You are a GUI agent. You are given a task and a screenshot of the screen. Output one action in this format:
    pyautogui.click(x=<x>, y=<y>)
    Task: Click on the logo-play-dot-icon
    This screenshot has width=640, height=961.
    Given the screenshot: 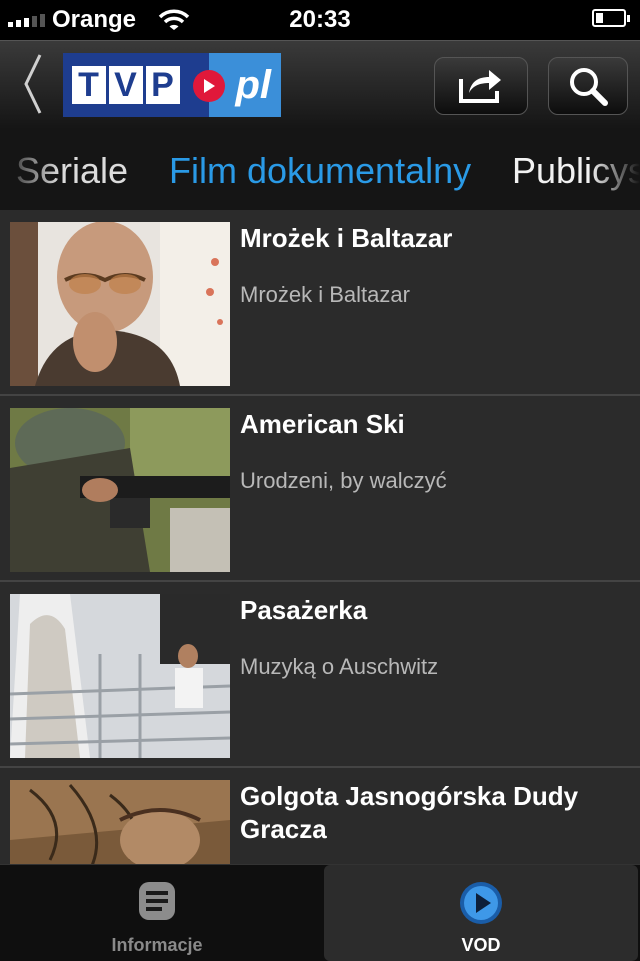 What is the action you would take?
    pyautogui.click(x=209, y=86)
    